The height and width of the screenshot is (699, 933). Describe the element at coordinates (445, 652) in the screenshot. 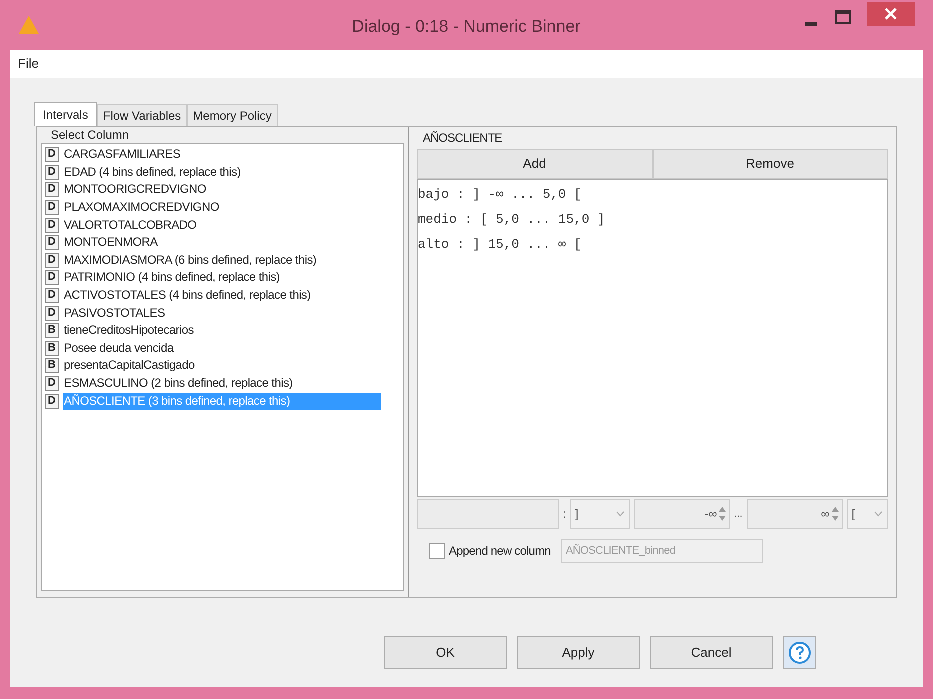

I see `button: OK` at that location.